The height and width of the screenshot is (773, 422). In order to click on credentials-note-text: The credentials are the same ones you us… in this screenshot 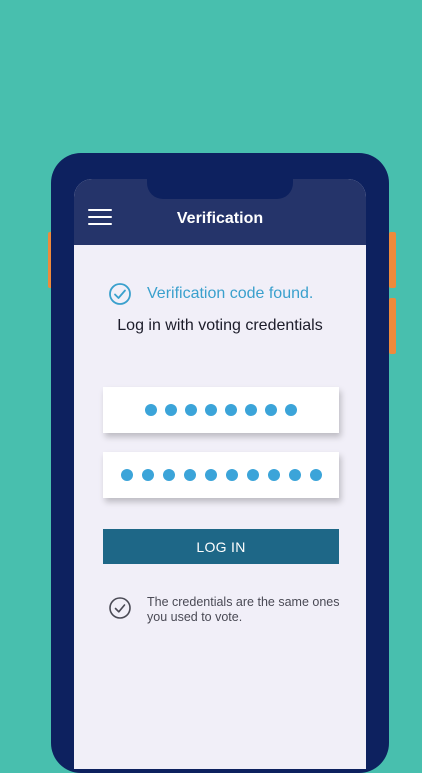, I will do `click(243, 609)`.